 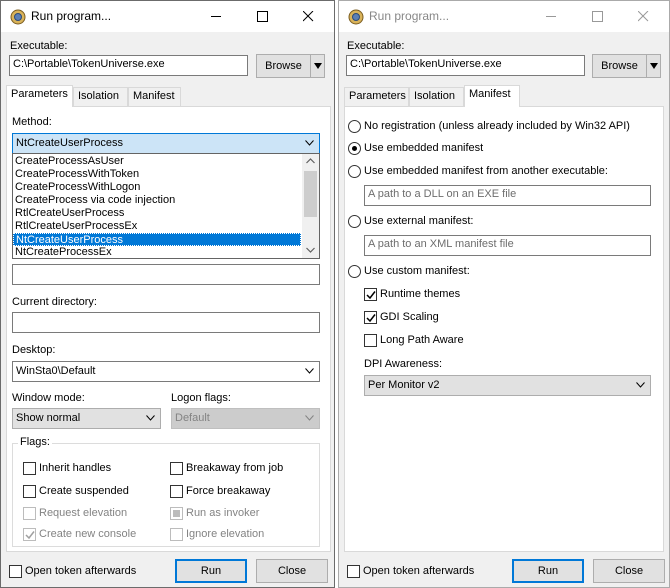 I want to click on dll-path-input: A path to a DLL on an EXE file, so click(x=507, y=195).